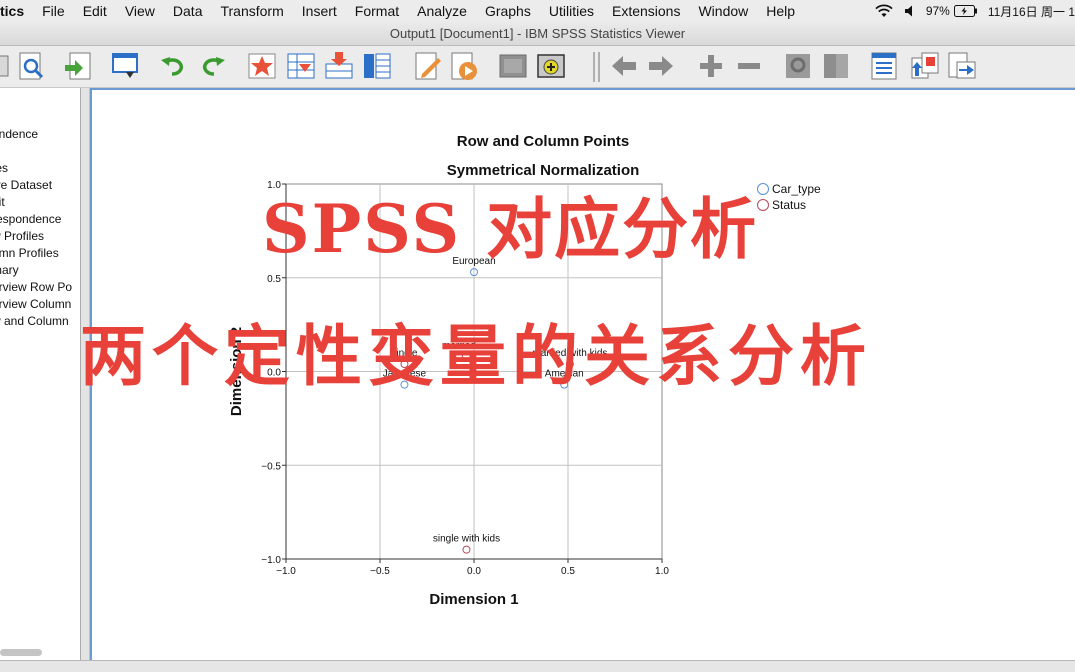 This screenshot has width=1075, height=672. Describe the element at coordinates (789, 205) in the screenshot. I see `legend-label: Status` at that location.